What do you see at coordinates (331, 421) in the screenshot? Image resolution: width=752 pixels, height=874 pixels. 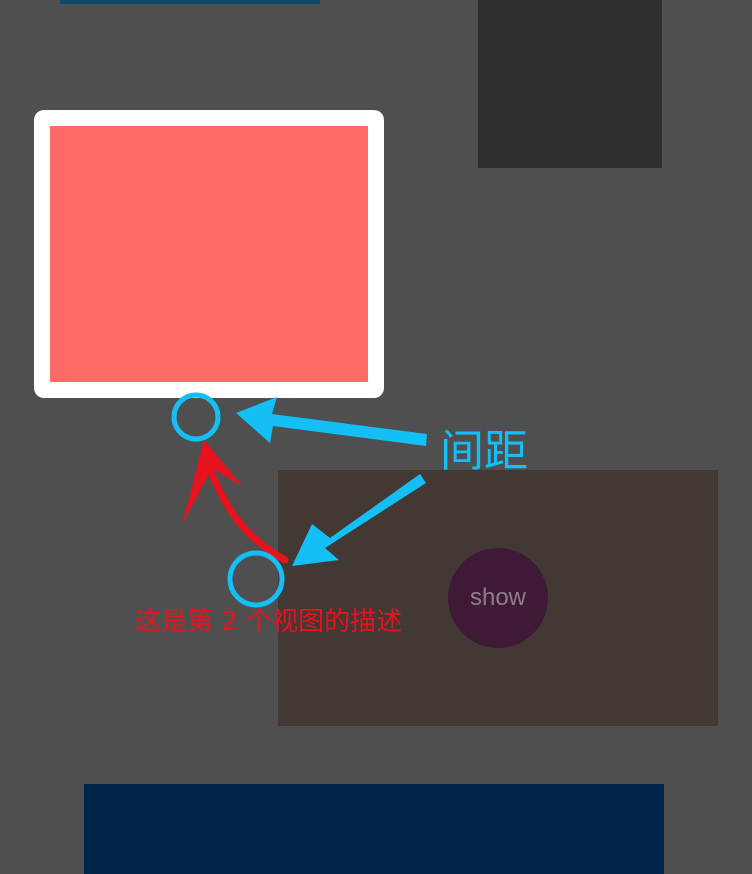 I see `blue-arrow-upper` at bounding box center [331, 421].